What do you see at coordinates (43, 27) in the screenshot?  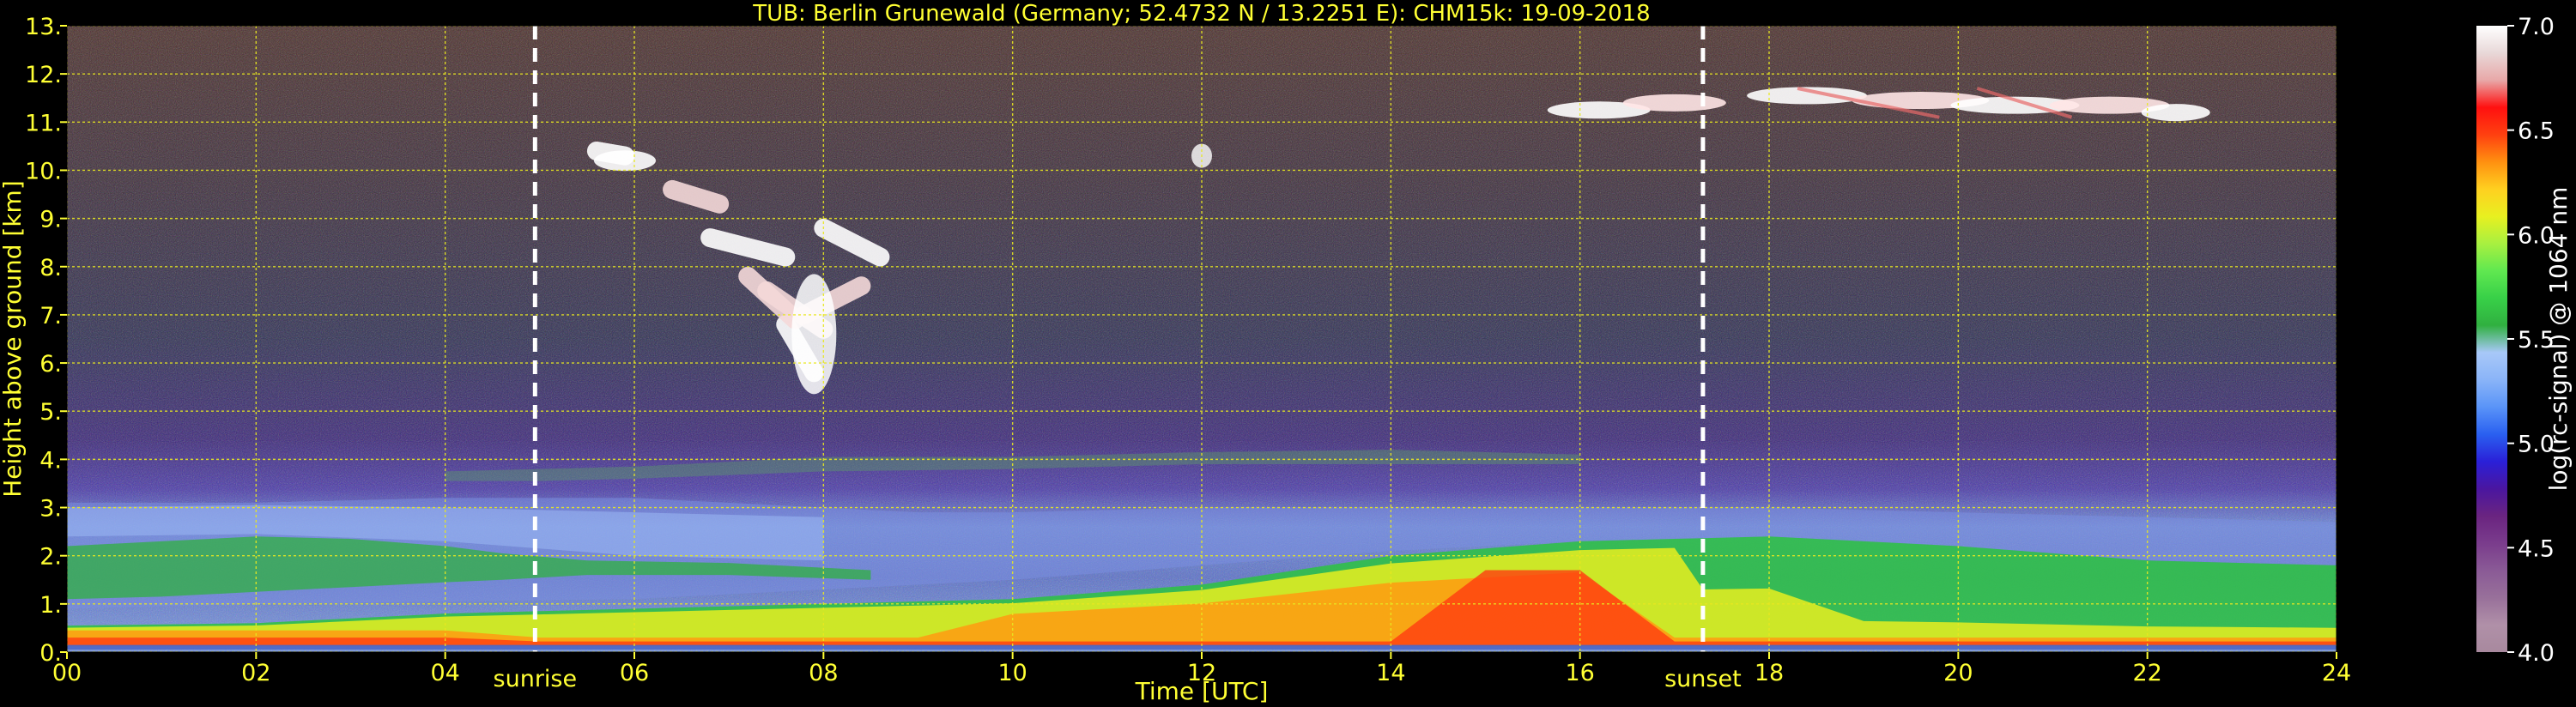 I see `y-tick-label: 13.` at bounding box center [43, 27].